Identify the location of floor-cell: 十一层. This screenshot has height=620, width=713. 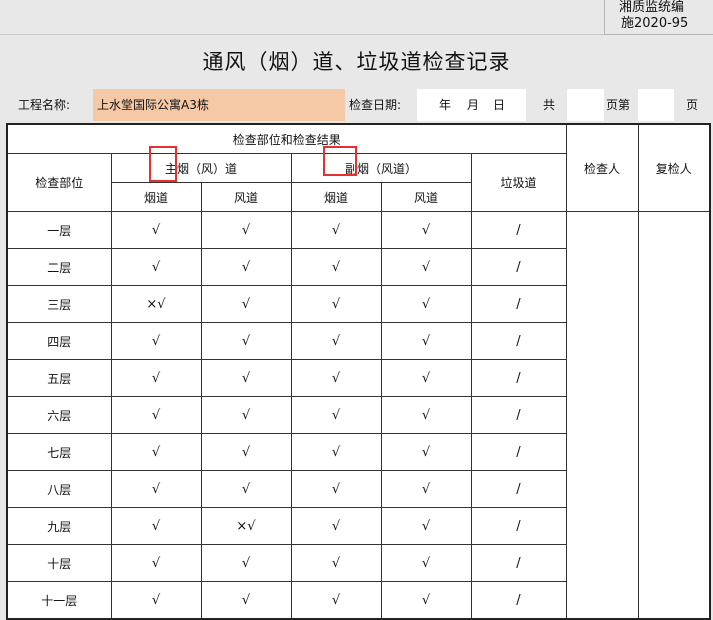
(59, 600).